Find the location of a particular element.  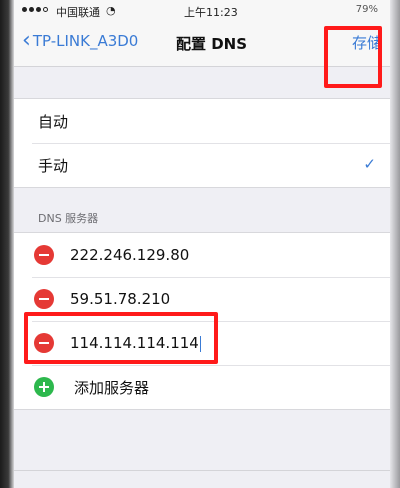

mode-option-label: 自动 is located at coordinates (53, 121).